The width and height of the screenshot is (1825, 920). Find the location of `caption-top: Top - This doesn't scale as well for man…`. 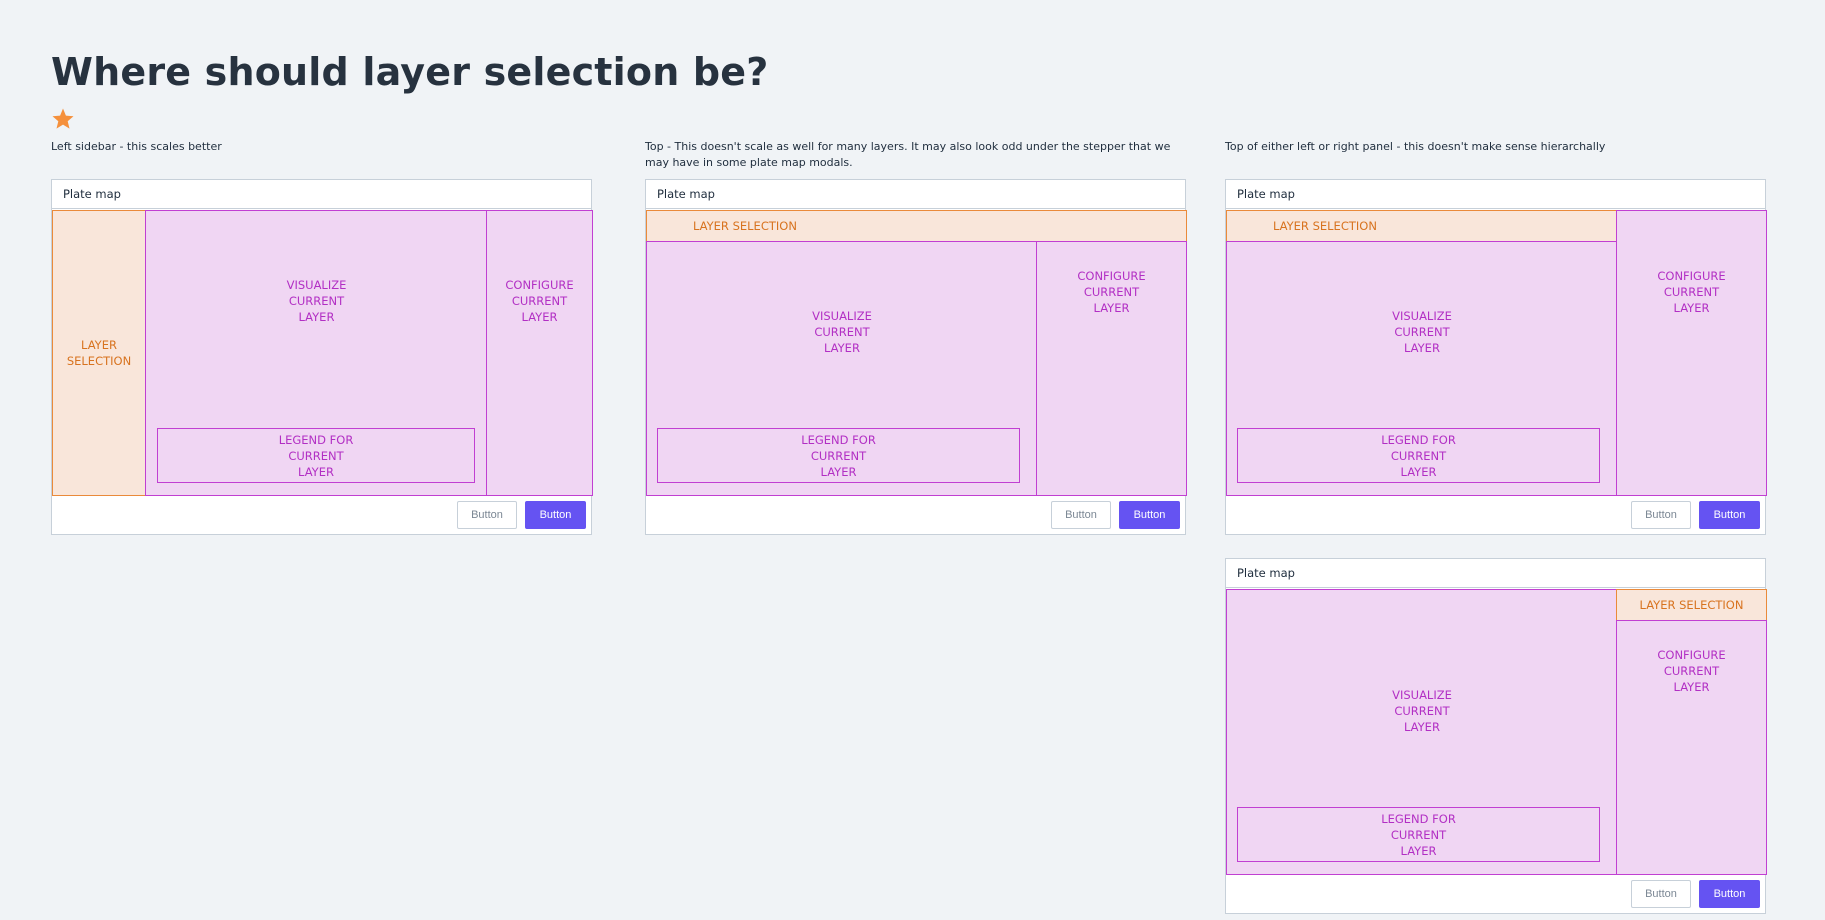

caption-top: Top - This doesn't scale as well for man… is located at coordinates (908, 154).